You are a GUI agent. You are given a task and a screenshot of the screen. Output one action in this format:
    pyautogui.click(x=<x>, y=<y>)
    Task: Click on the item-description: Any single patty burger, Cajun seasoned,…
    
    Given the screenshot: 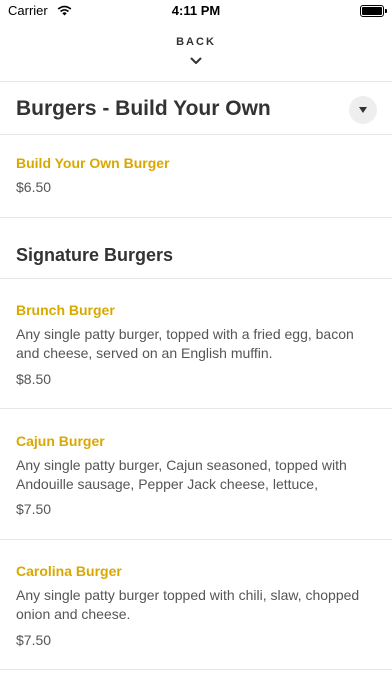 What is the action you would take?
    pyautogui.click(x=181, y=474)
    